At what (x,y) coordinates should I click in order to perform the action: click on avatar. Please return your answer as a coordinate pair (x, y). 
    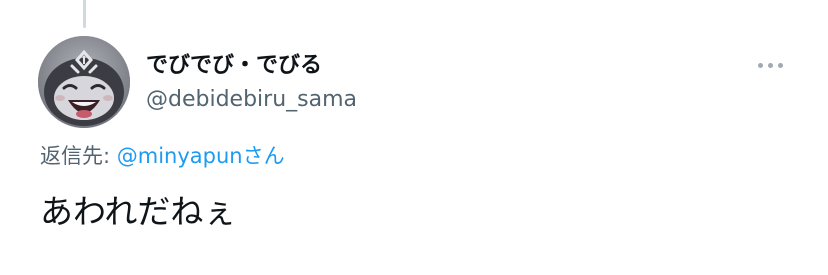
    Looking at the image, I should click on (84, 82).